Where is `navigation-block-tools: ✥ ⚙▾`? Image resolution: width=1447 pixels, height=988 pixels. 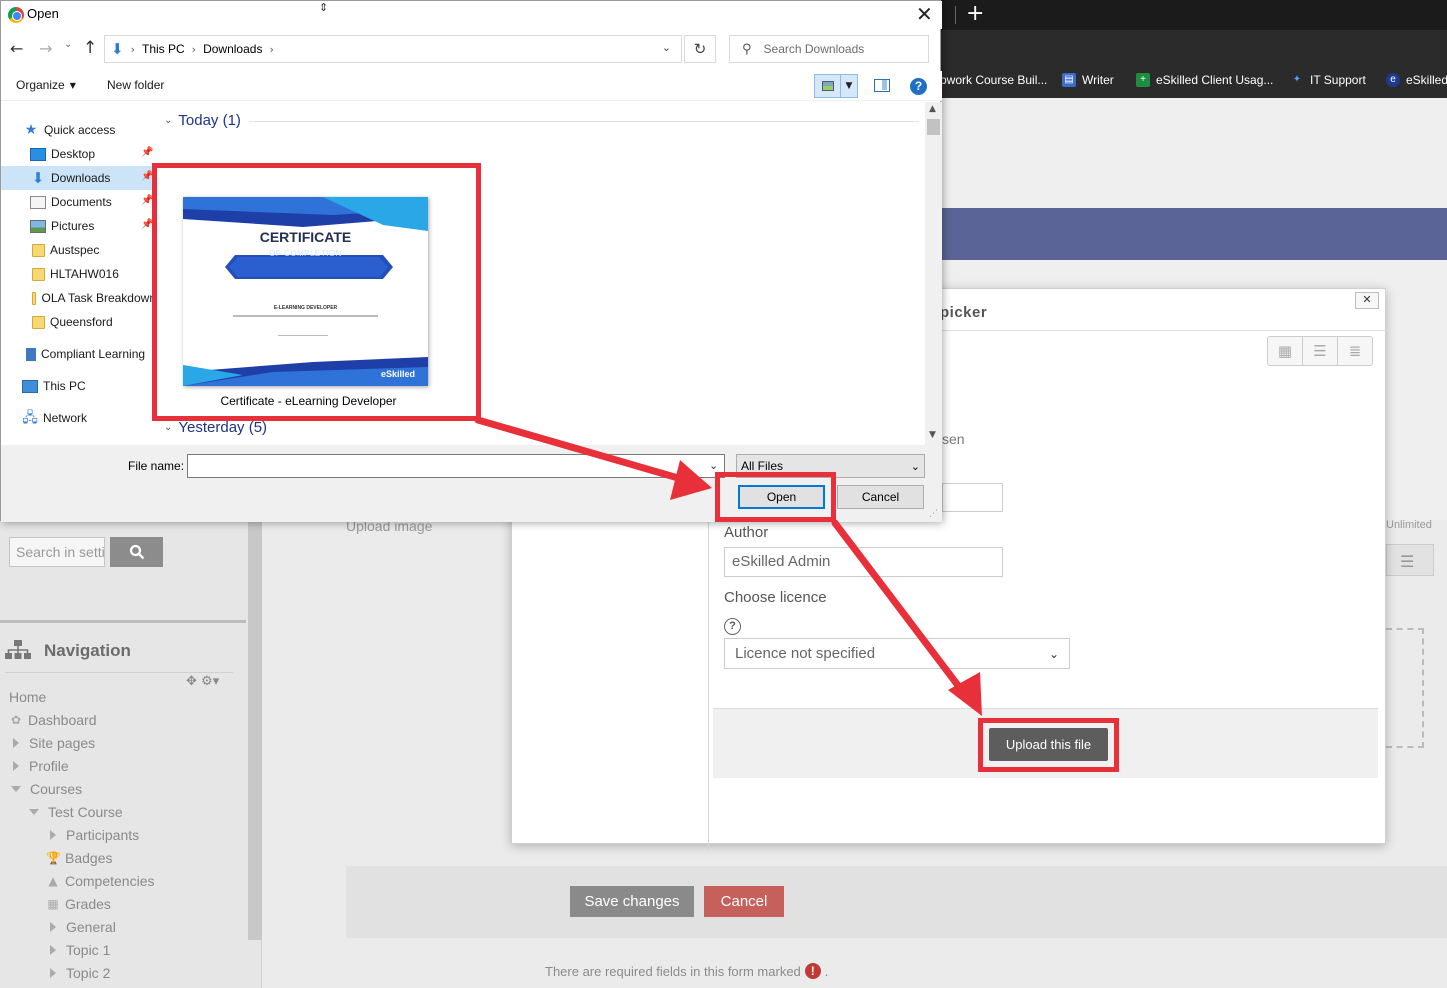 navigation-block-tools: ✥ ⚙▾ is located at coordinates (202, 681).